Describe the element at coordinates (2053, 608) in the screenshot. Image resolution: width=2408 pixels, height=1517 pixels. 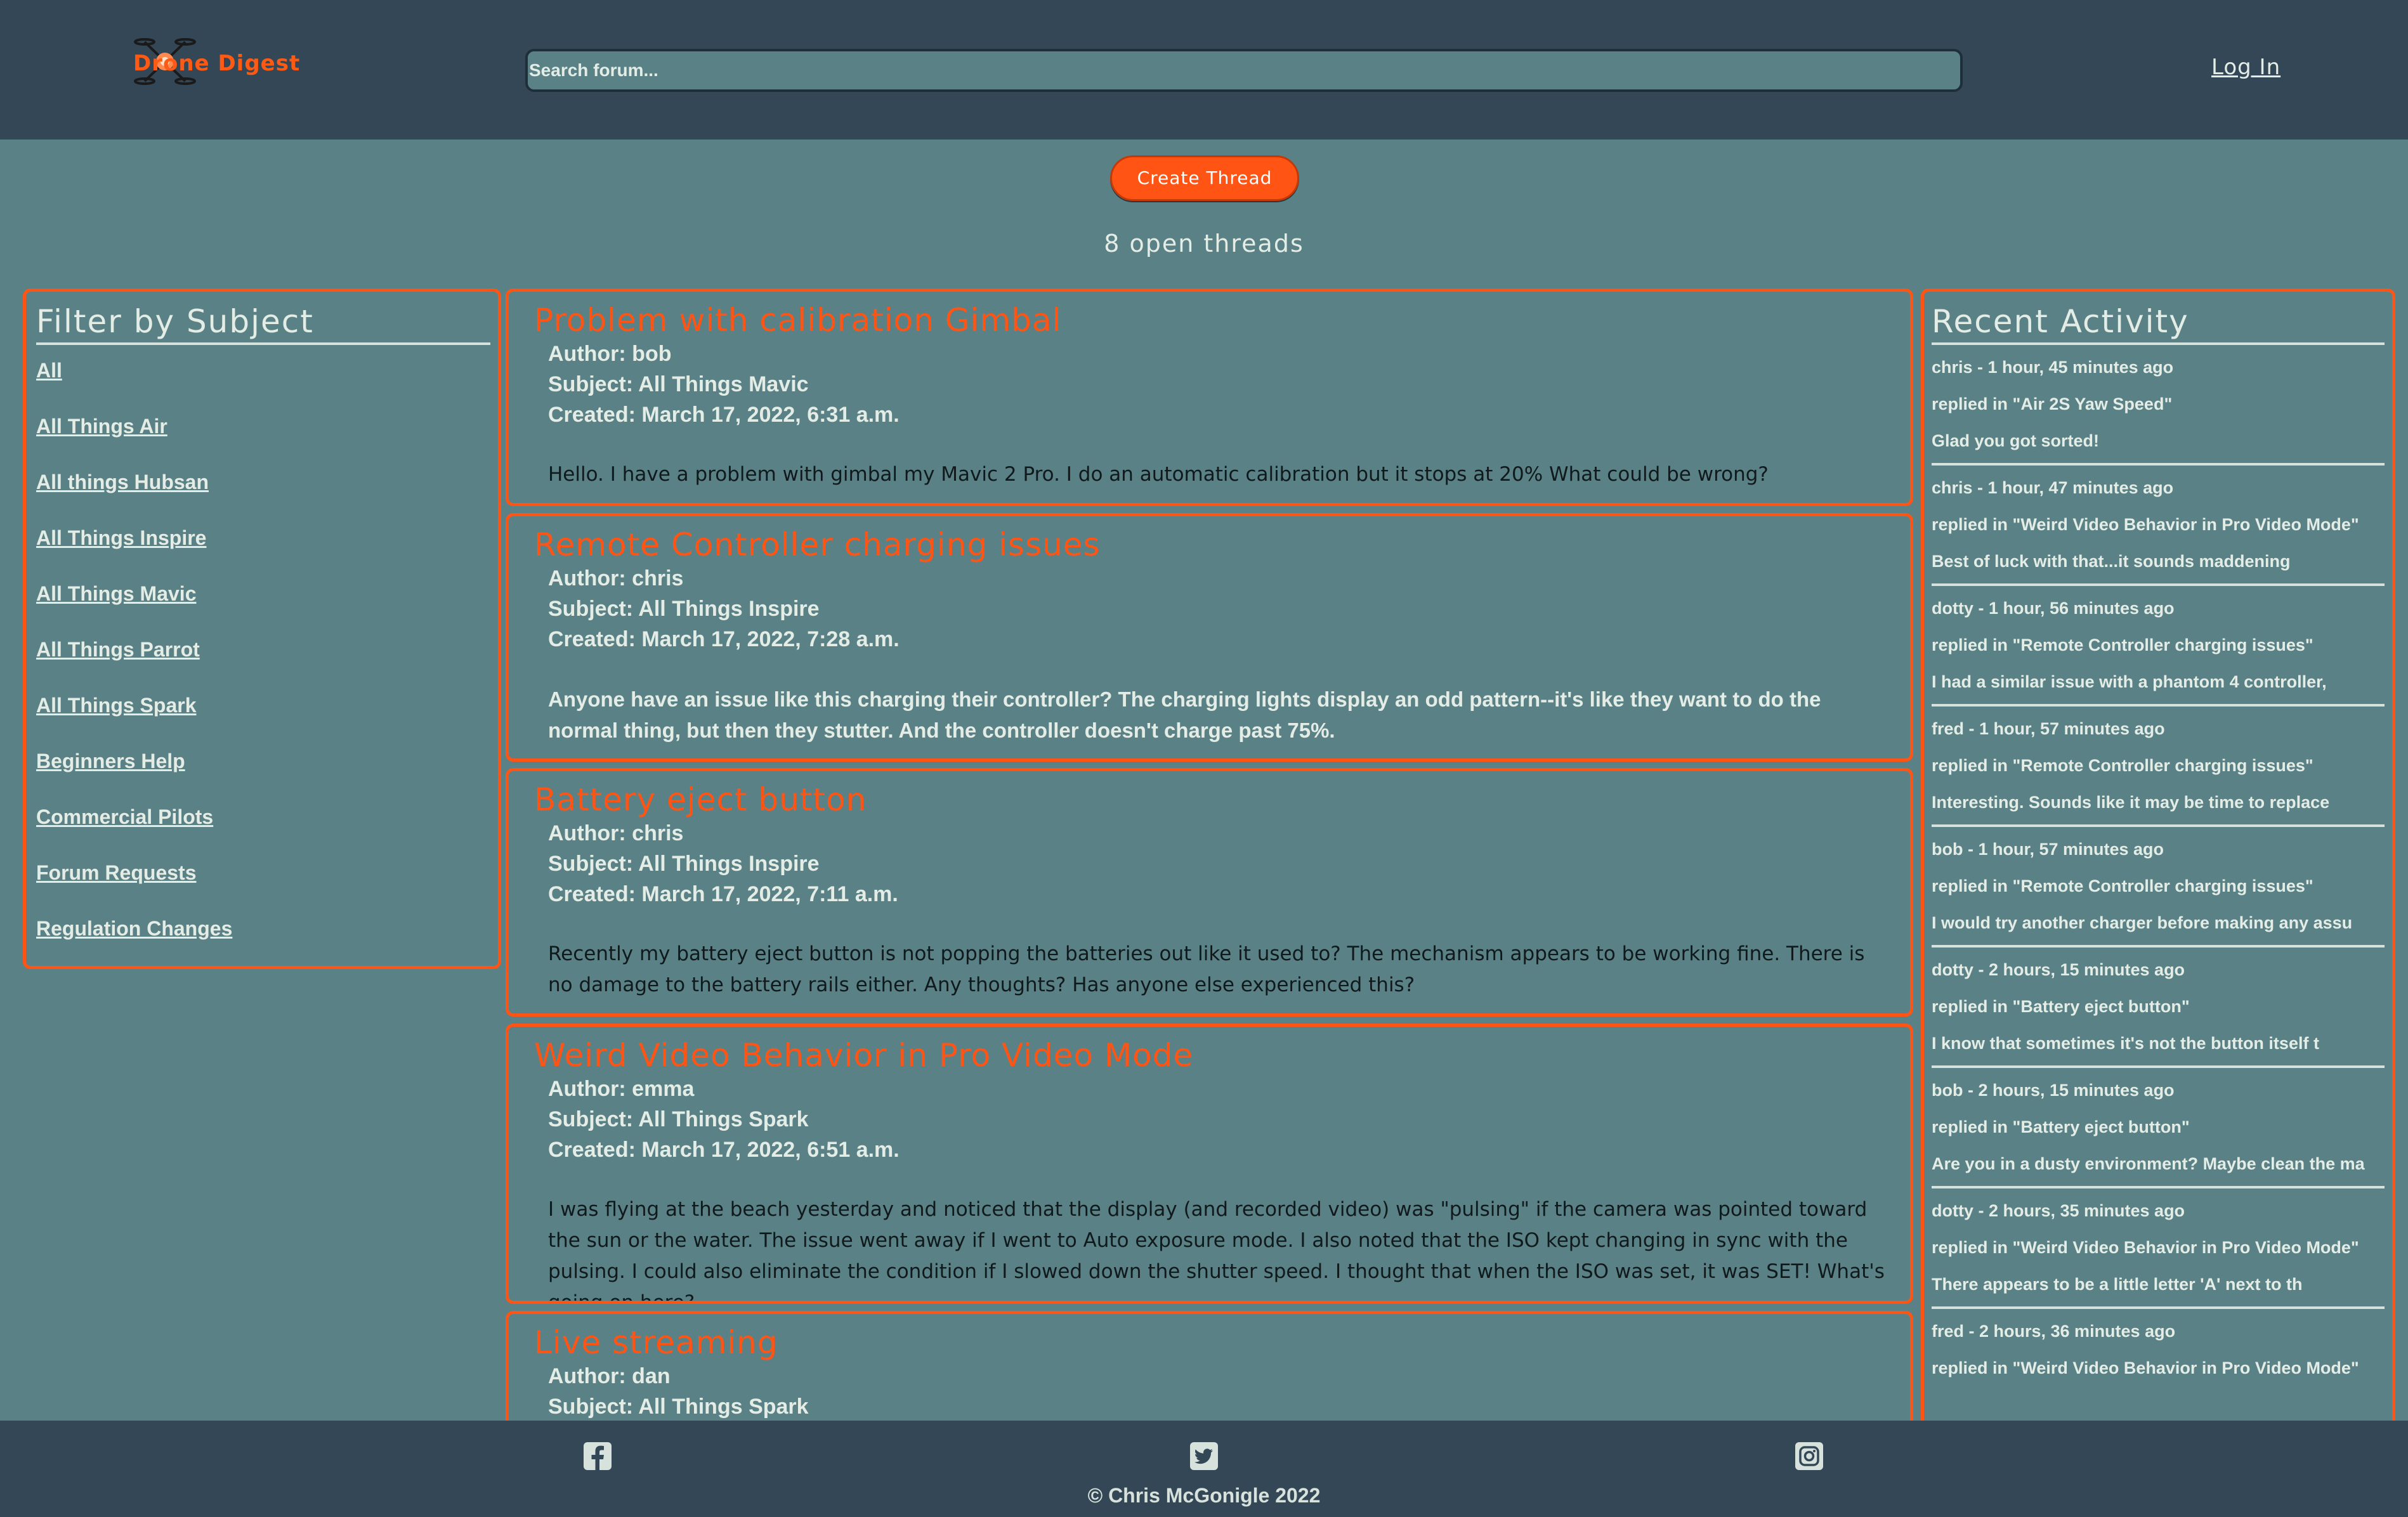
I see `activity-meta: dotty - 1 hour, 56 minutes ago` at that location.